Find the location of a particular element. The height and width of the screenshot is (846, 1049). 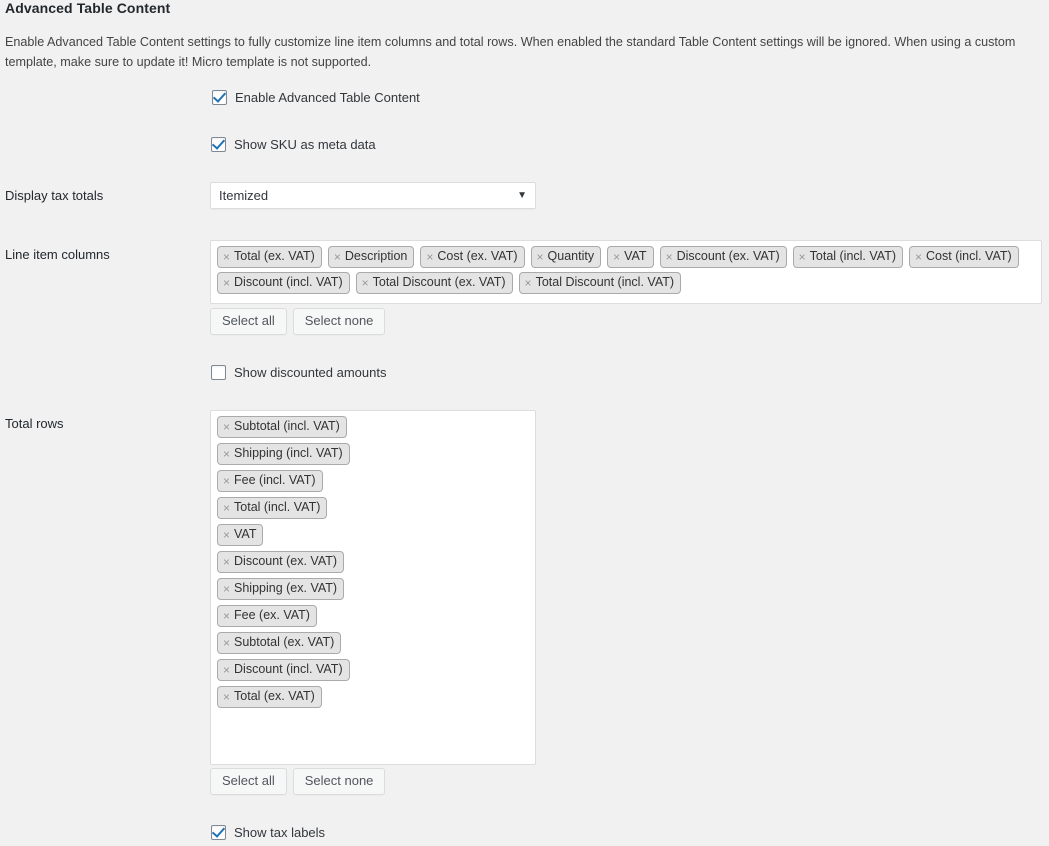

line-item-column-tag: × Quantity is located at coordinates (566, 257).